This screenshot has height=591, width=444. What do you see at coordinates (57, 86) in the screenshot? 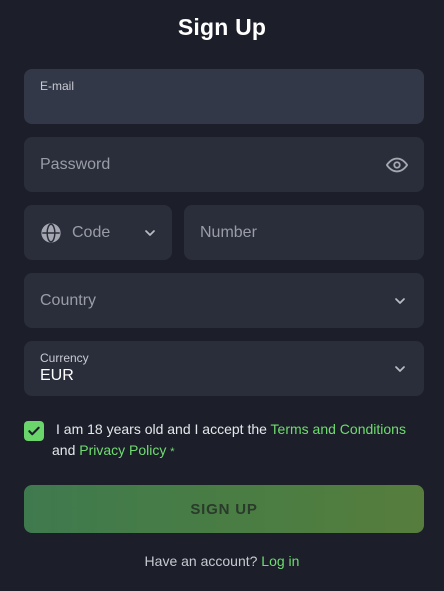
I see `email-label: E-mail` at bounding box center [57, 86].